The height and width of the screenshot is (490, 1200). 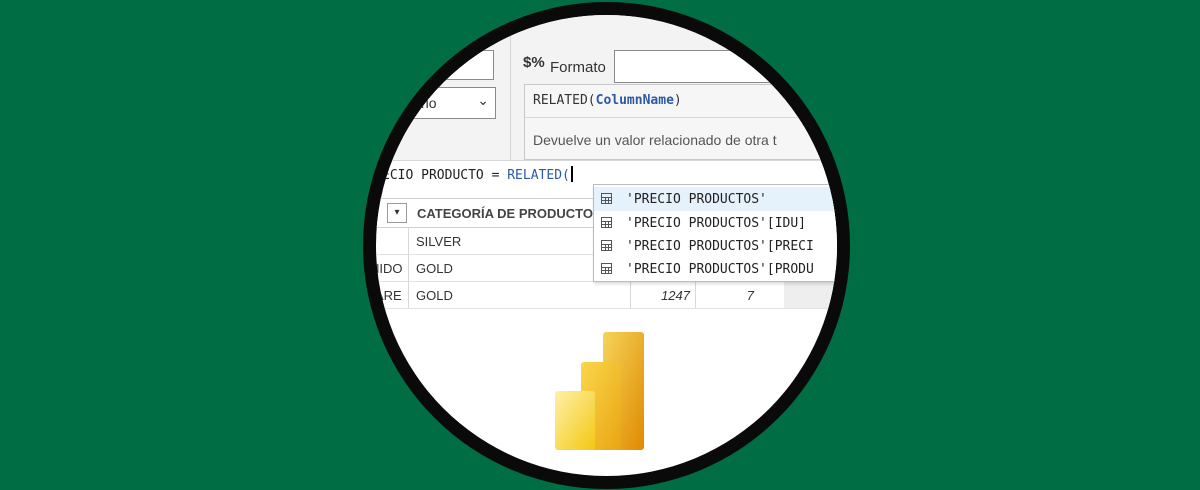 What do you see at coordinates (720, 269) in the screenshot?
I see `autocomplete-item-label: 'PRECIO PRODUCTOS'[PRODU` at bounding box center [720, 269].